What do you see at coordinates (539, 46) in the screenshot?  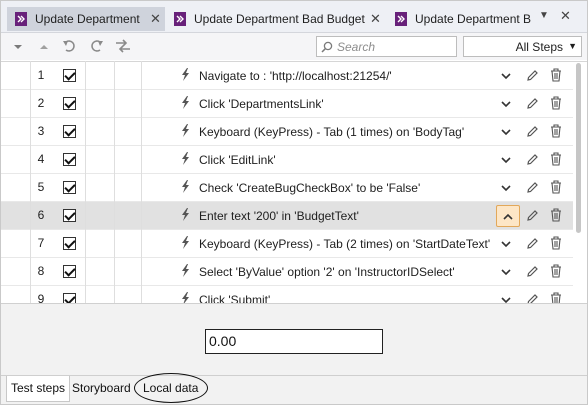 I see `steps-filter-value: All Steps` at bounding box center [539, 46].